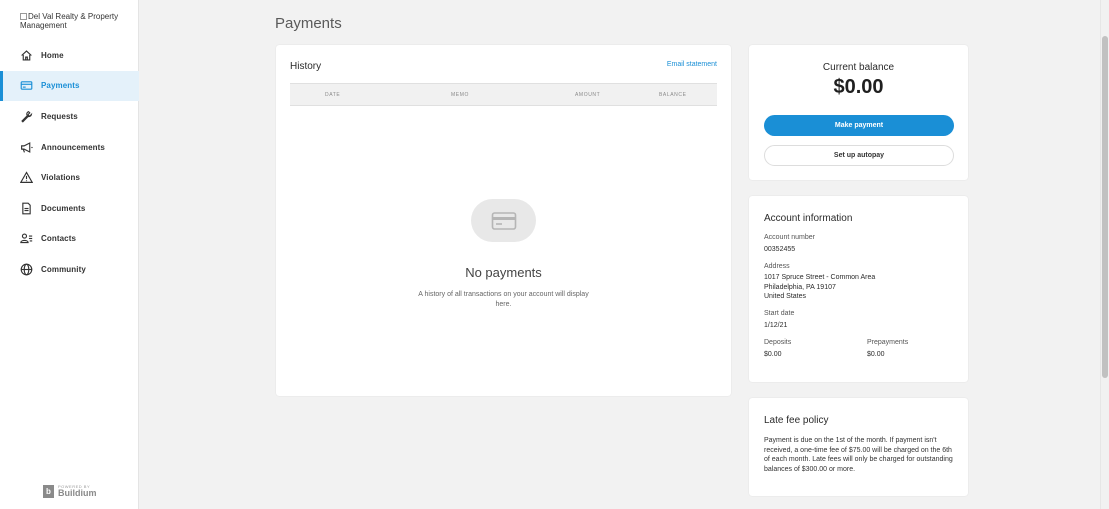 This screenshot has height=509, width=1109. What do you see at coordinates (69, 55) in the screenshot?
I see `sidebar-item-home: Home` at bounding box center [69, 55].